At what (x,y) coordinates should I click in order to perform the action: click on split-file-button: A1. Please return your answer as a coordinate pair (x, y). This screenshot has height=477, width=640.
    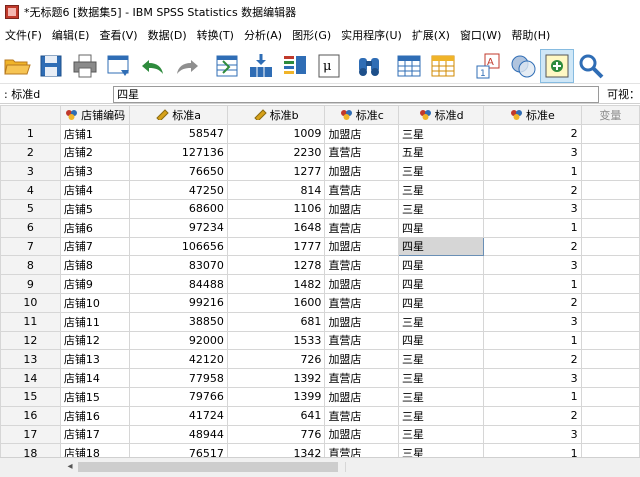
    Looking at the image, I should click on (489, 66).